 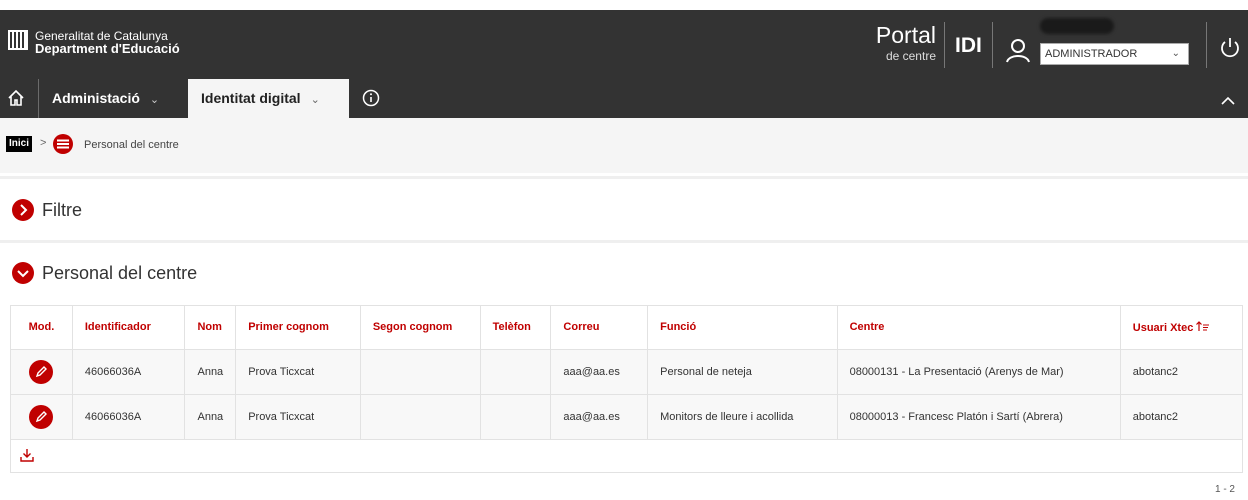 What do you see at coordinates (129, 328) in the screenshot?
I see `column-header-identificador: Identificador` at bounding box center [129, 328].